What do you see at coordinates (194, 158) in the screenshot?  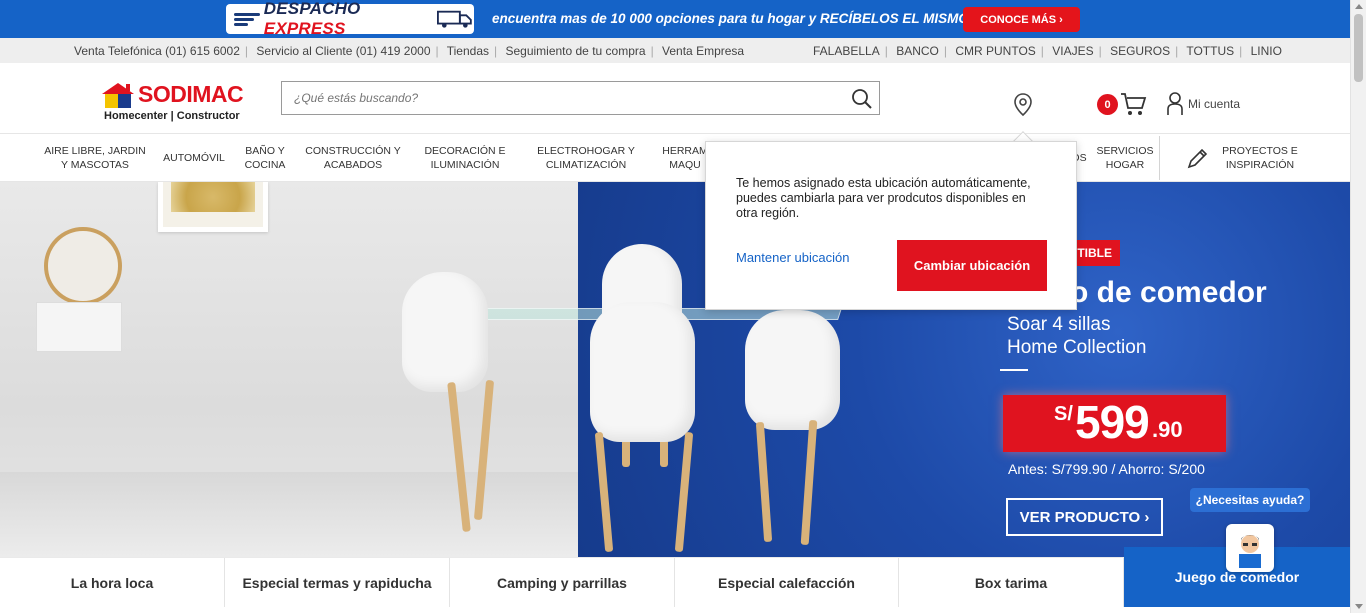 I see `nav-item-automovil: AUTOMÓVIL` at bounding box center [194, 158].